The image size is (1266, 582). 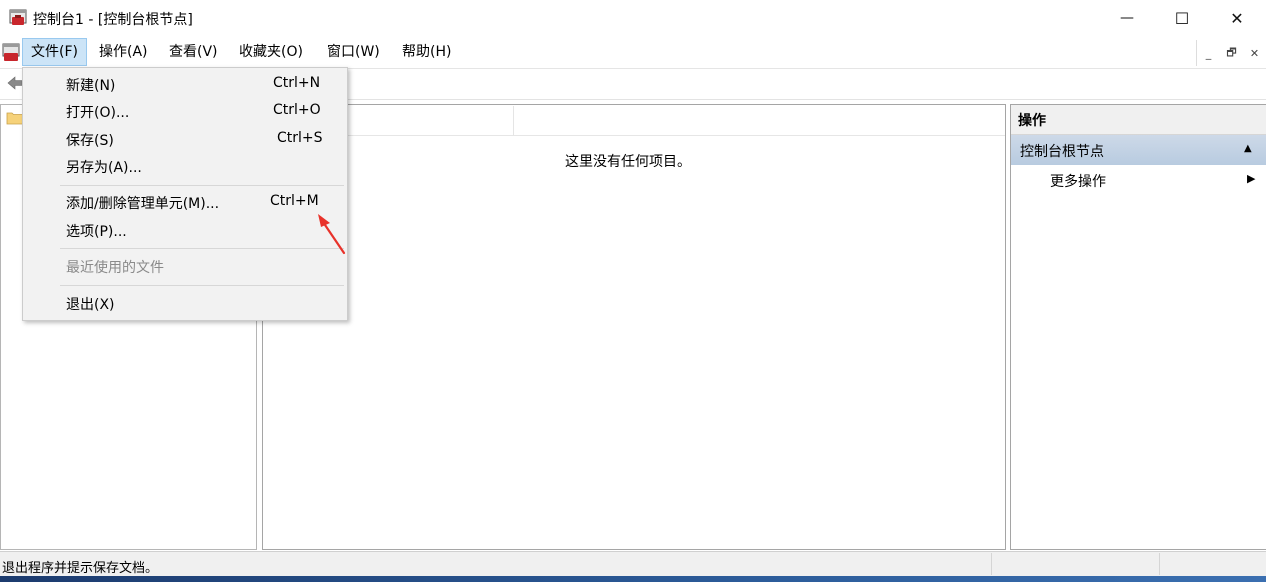 I want to click on taskbar-strip, so click(x=633, y=579).